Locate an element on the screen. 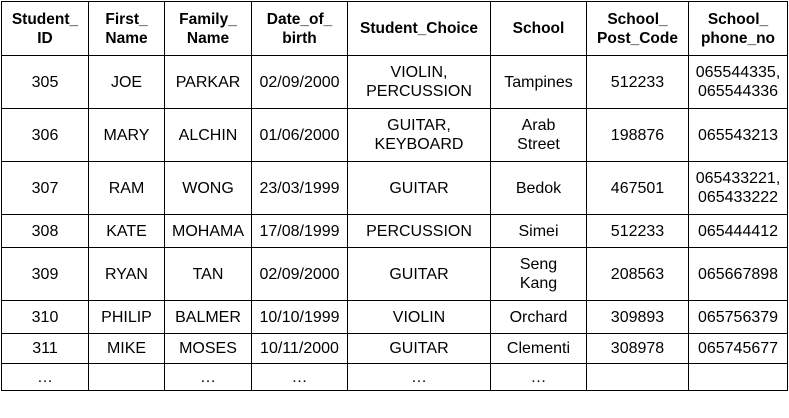 The height and width of the screenshot is (418, 789). column-header-date-of-birth: Date_of_ birth is located at coordinates (299, 28).